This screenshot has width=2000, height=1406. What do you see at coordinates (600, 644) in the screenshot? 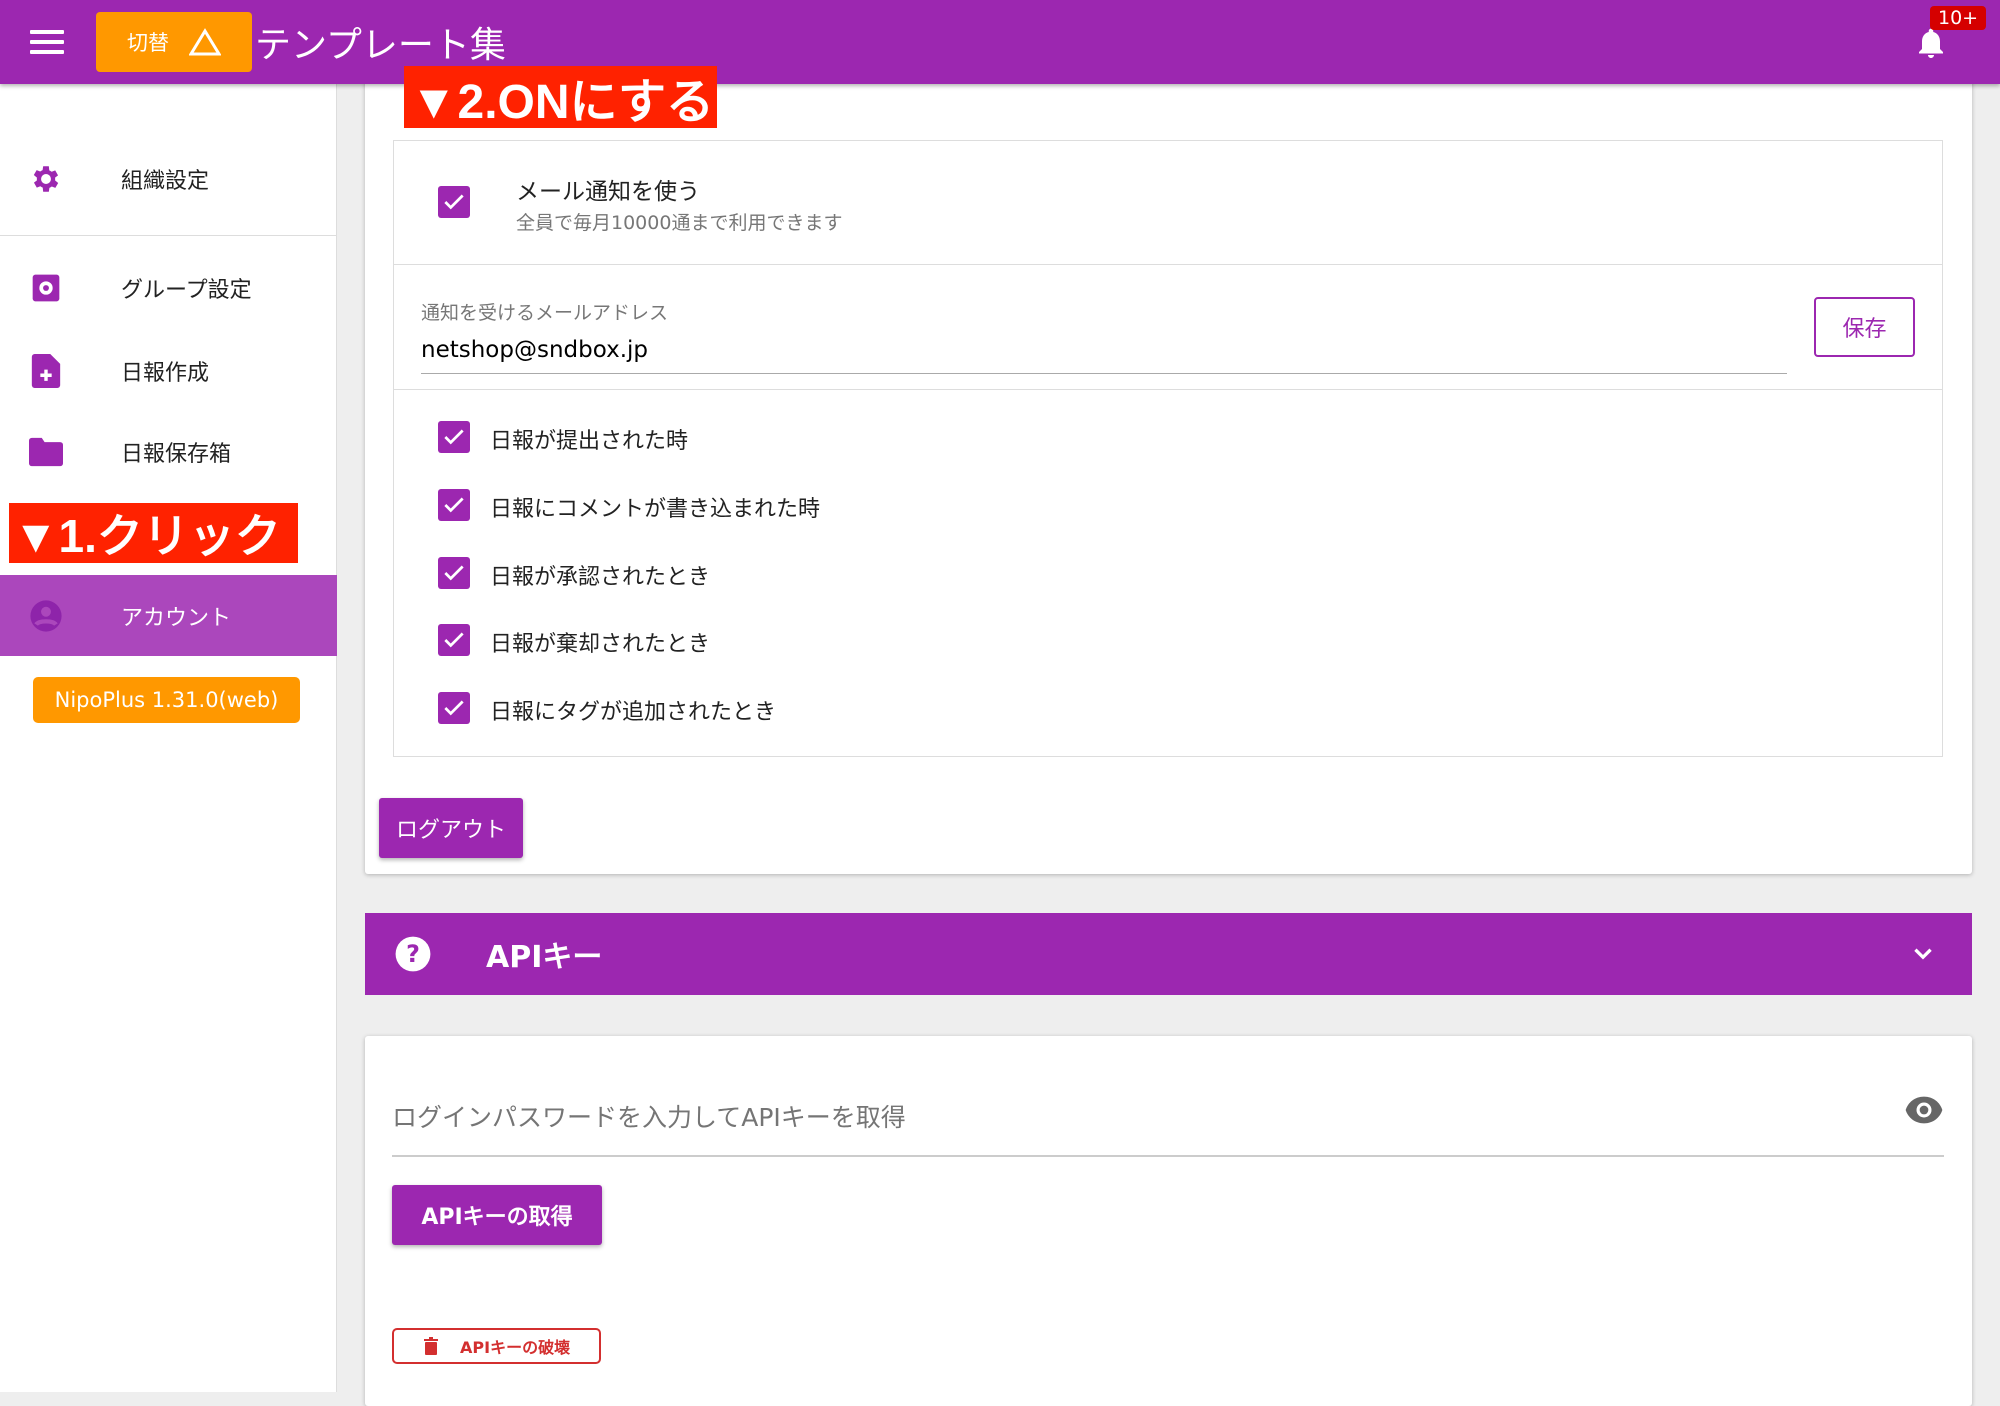
I see `option-label: 日報が棄却されたとき` at bounding box center [600, 644].